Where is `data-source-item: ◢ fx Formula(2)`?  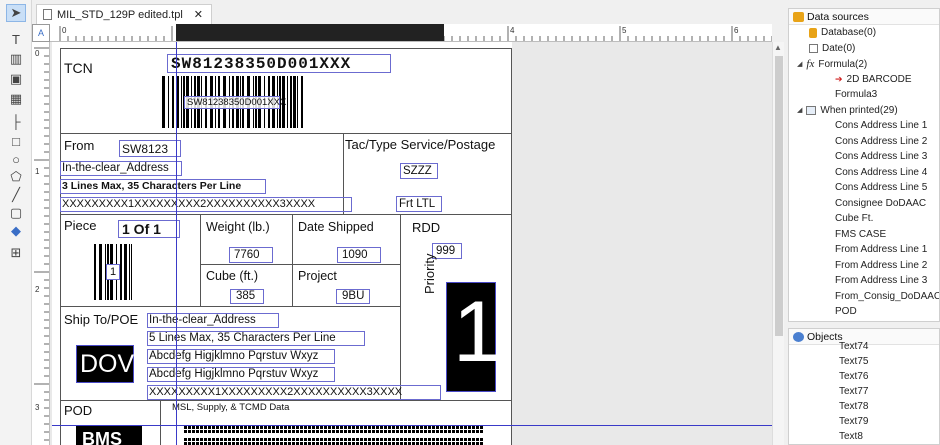
data-source-item: ◢ fx Formula(2) is located at coordinates (832, 64).